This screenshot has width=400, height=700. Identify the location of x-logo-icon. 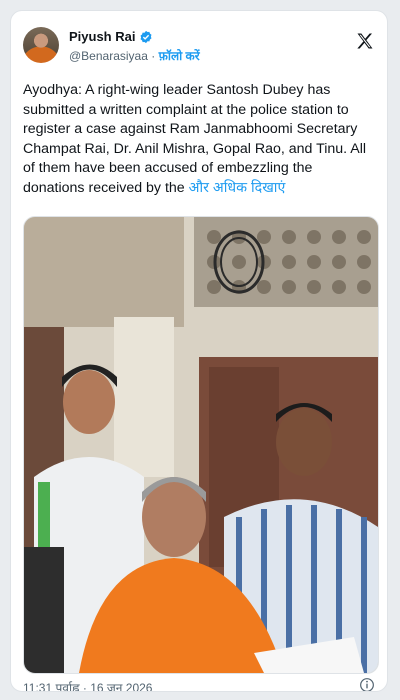
(365, 41).